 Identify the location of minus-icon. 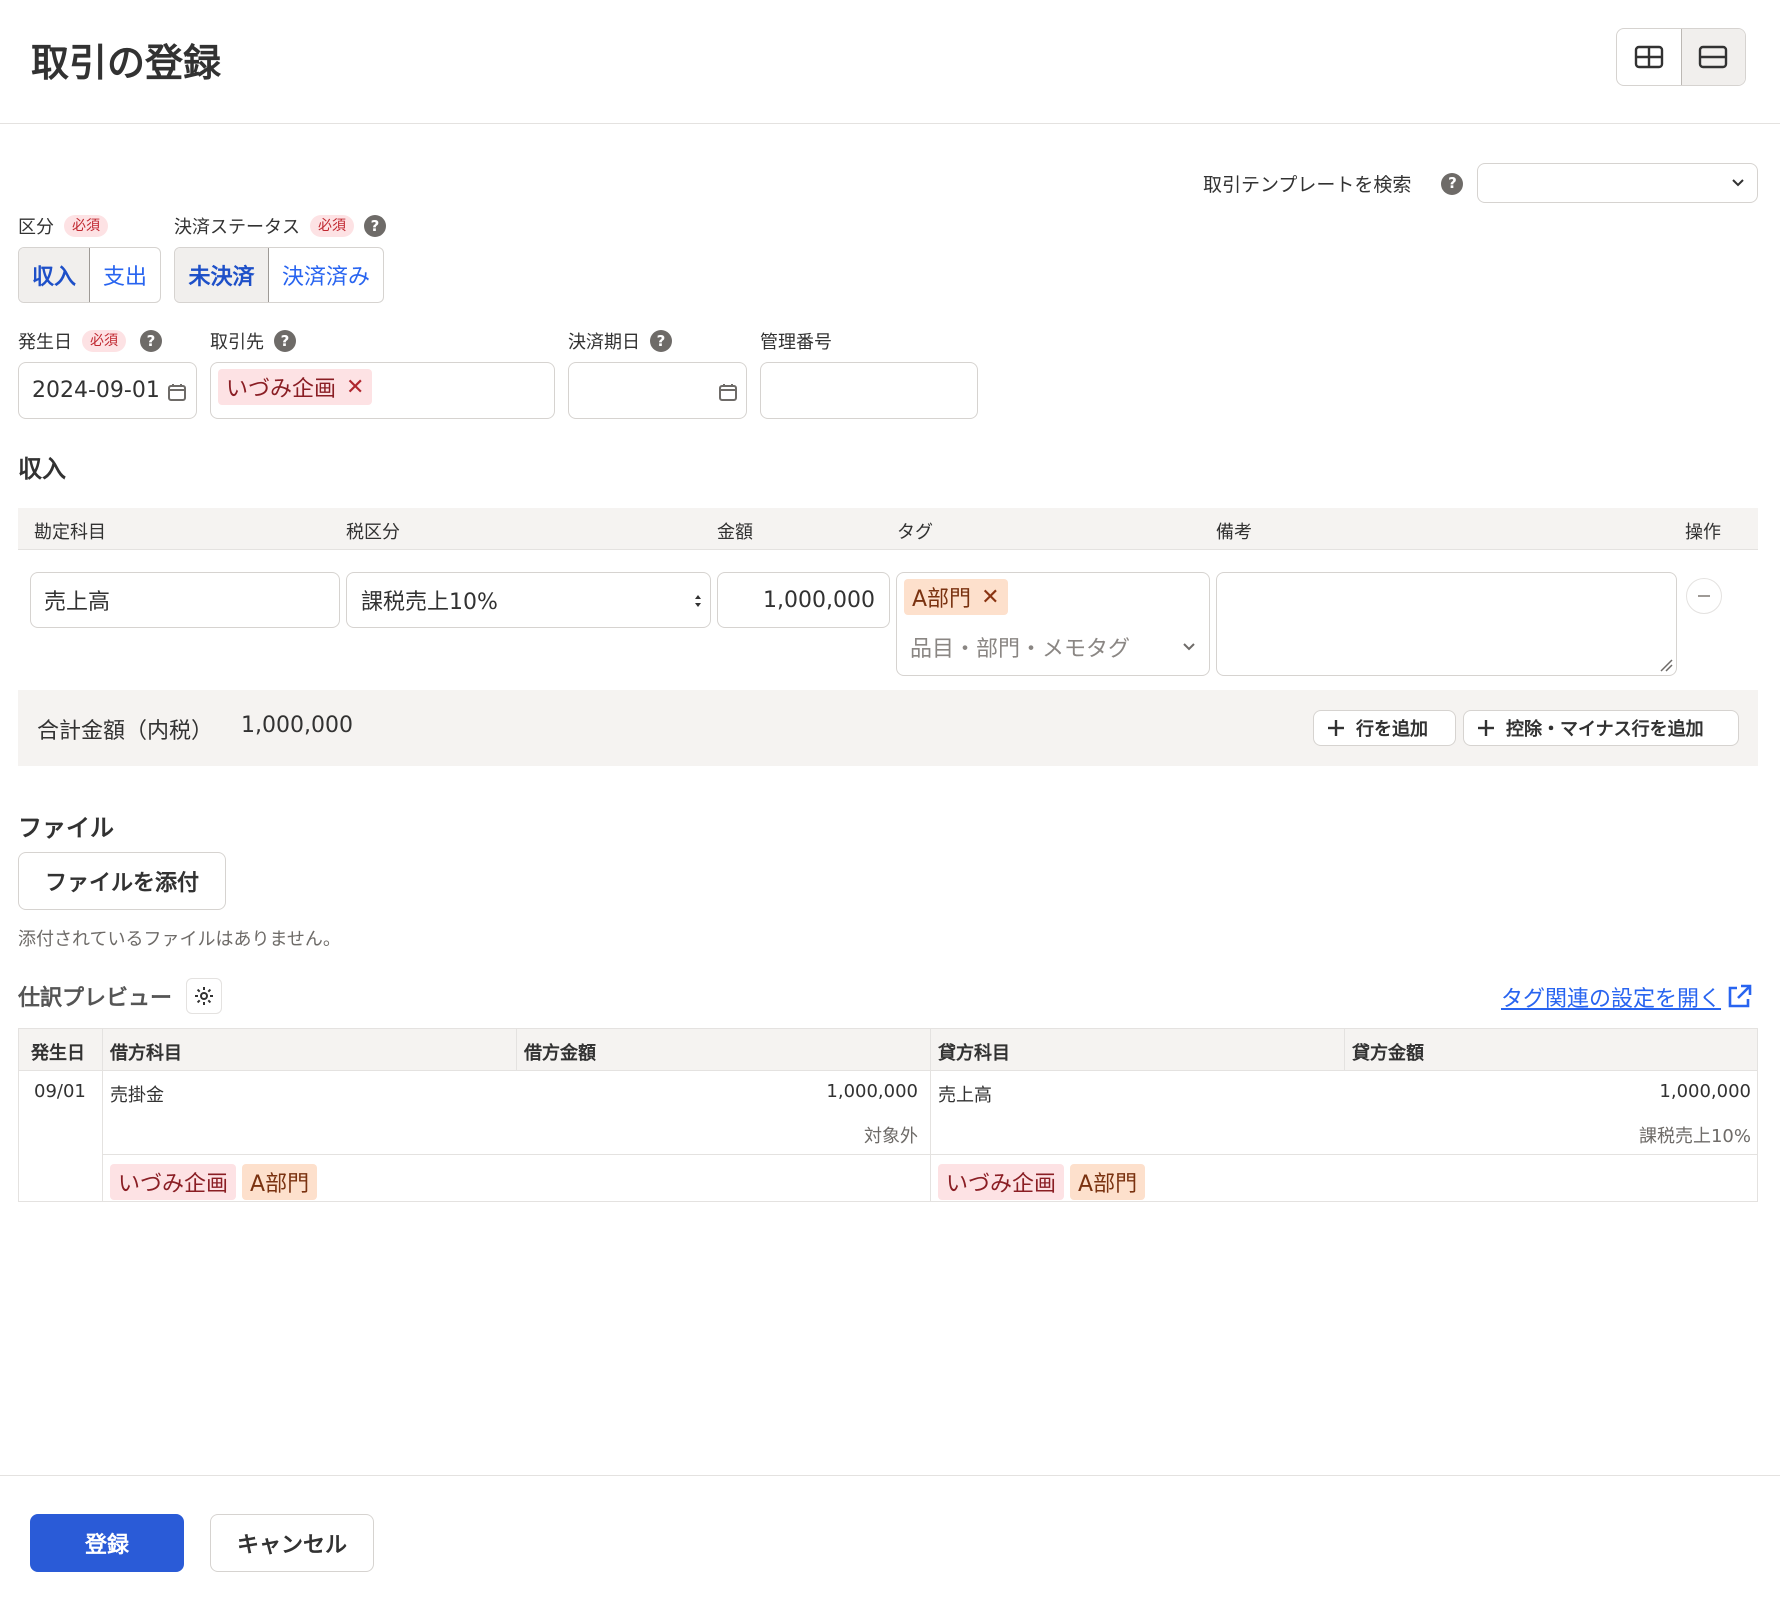
(1704, 596).